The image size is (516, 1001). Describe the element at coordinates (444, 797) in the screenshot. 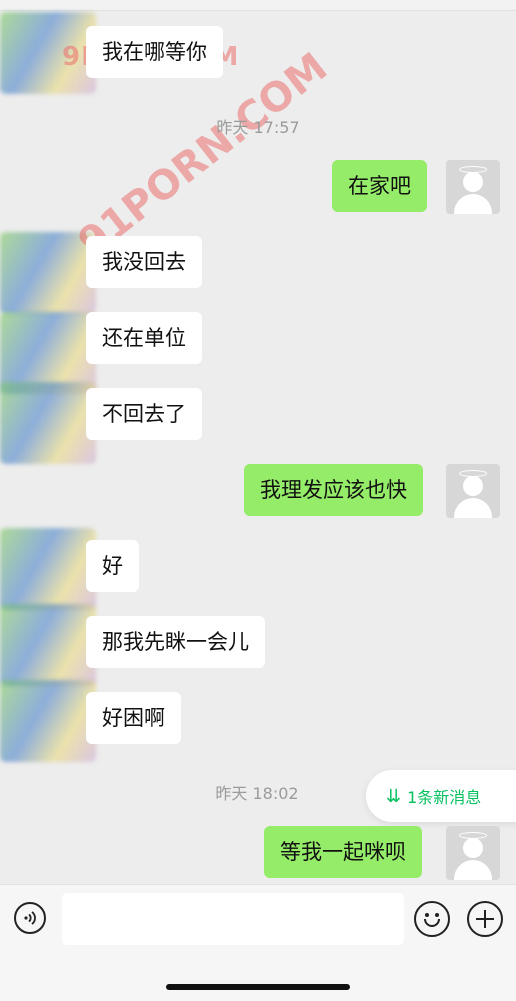

I see `new-messages-label: 1条新消息` at that location.